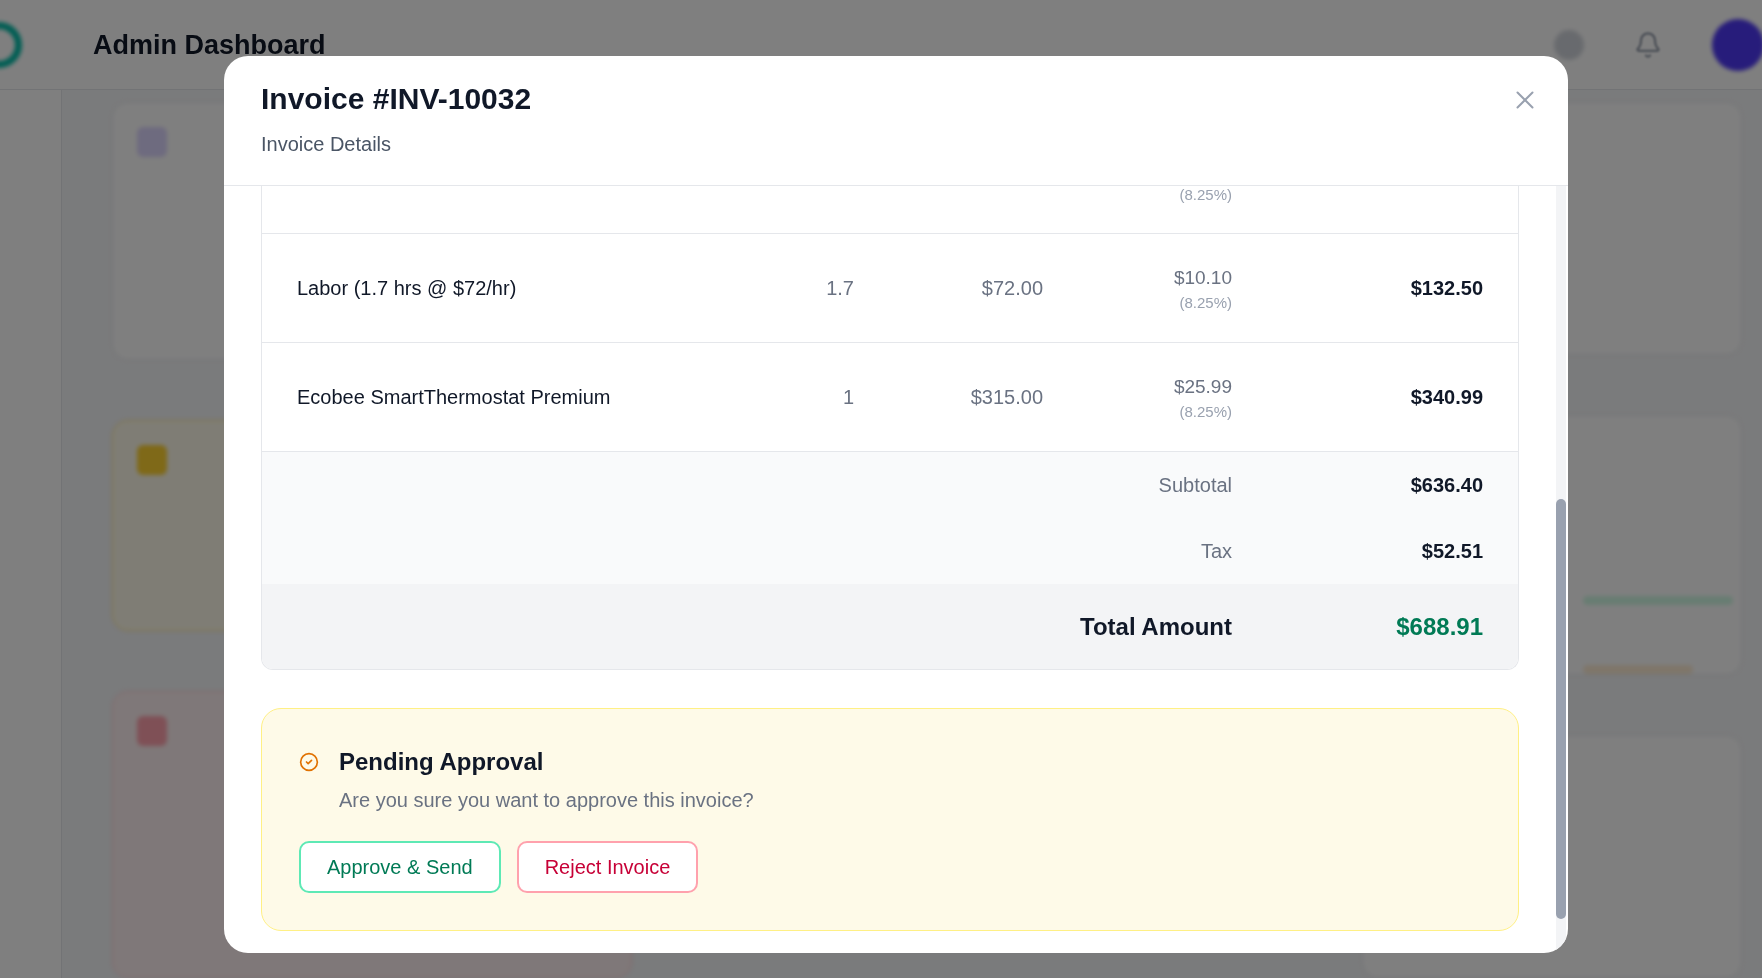 The image size is (1762, 978). Describe the element at coordinates (1195, 485) in the screenshot. I see `summary-label: Subtotal` at that location.